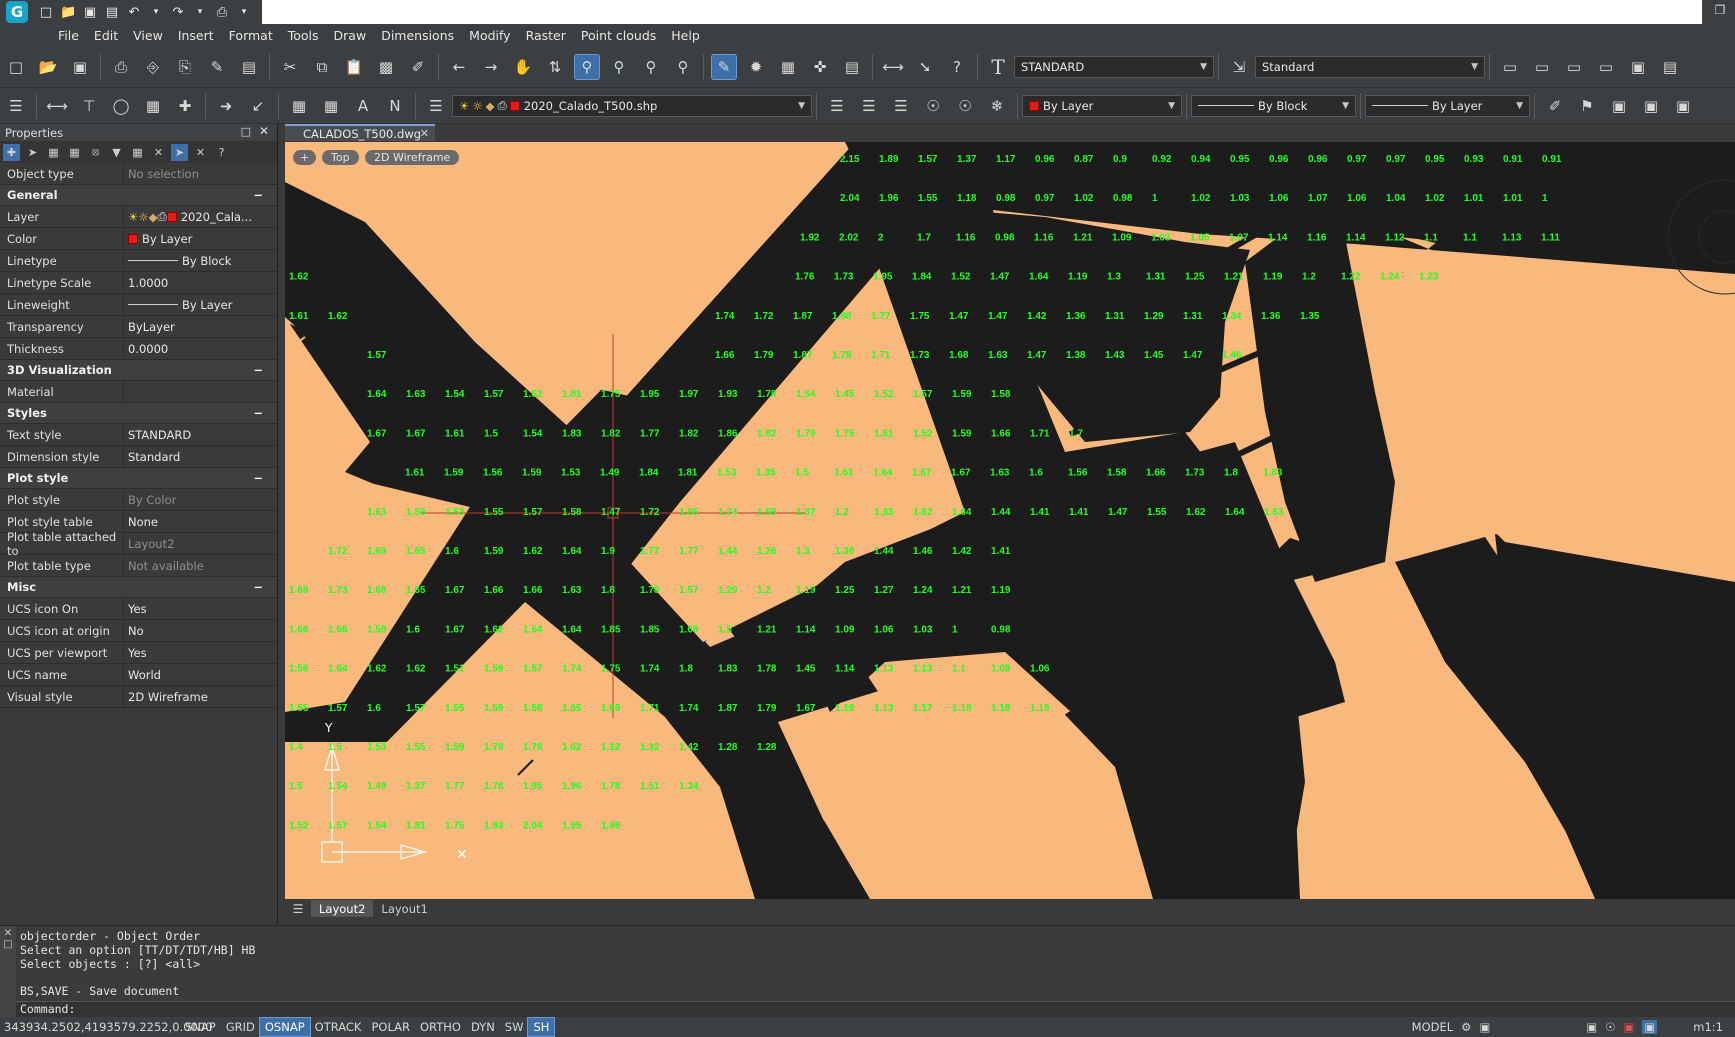 Image resolution: width=1735 pixels, height=1037 pixels. Describe the element at coordinates (185, 106) in the screenshot. I see `snap-tracking-icon: ✚` at that location.